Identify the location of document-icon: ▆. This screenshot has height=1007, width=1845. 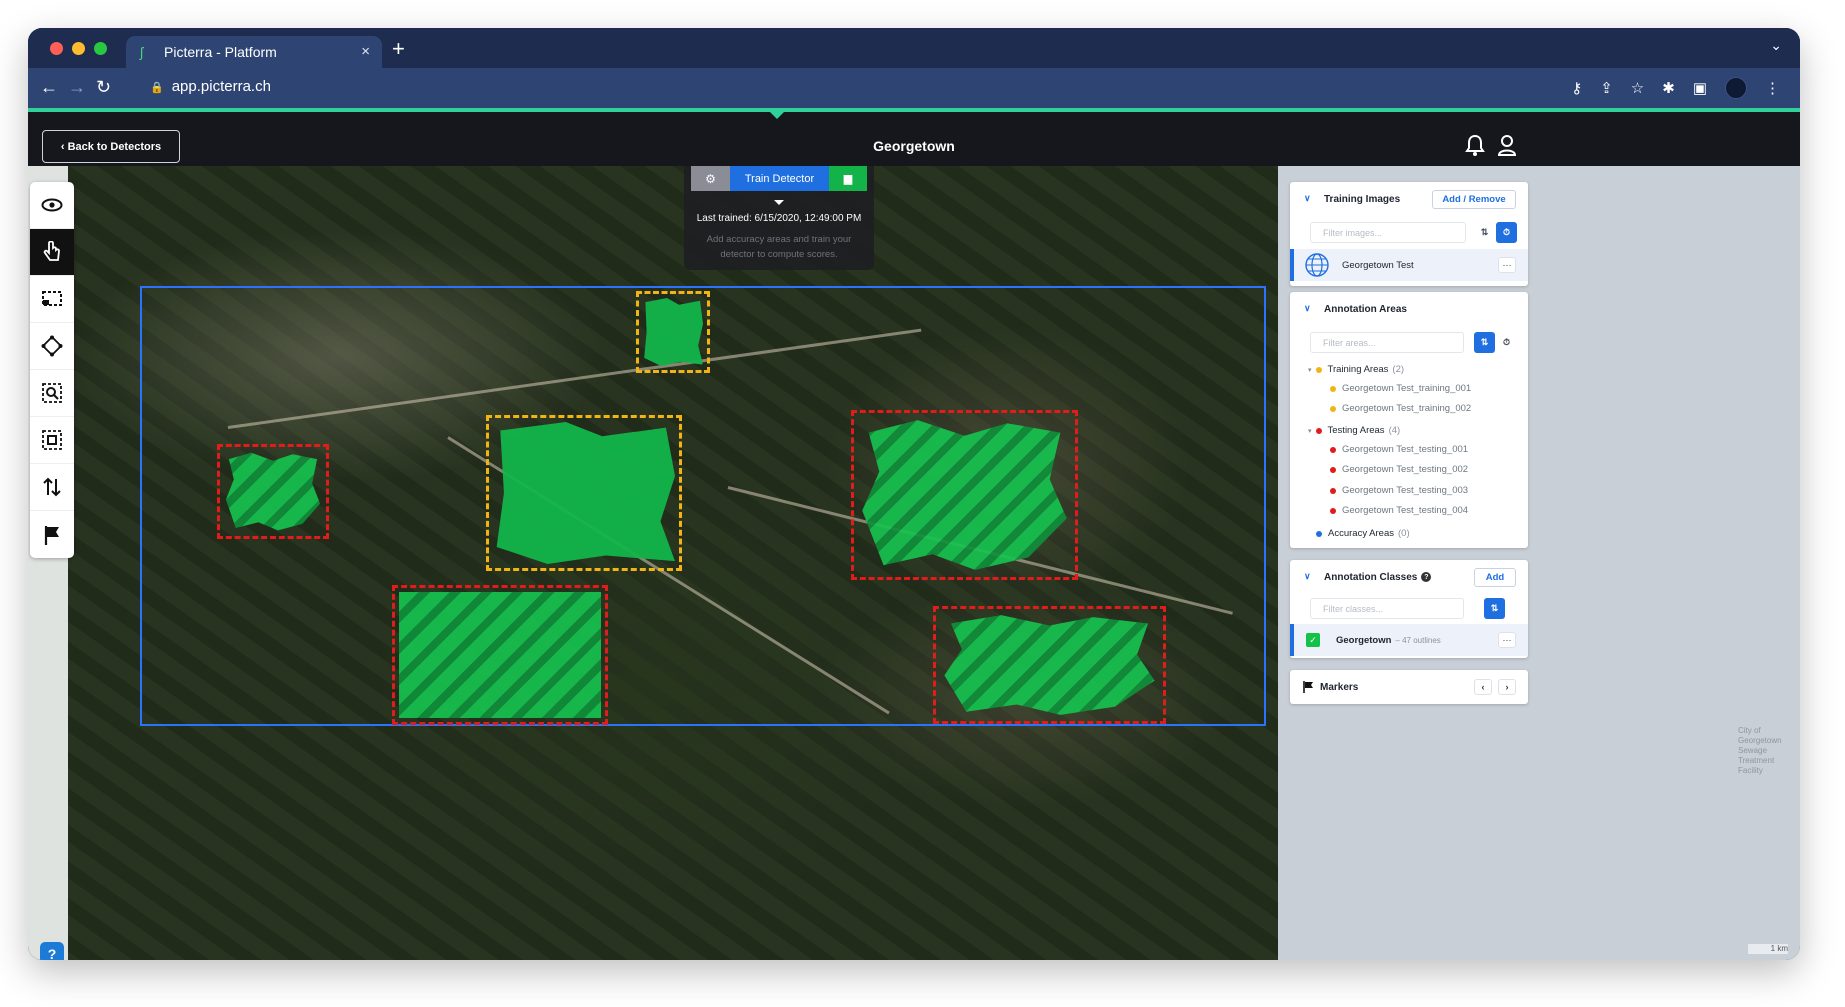
(848, 179).